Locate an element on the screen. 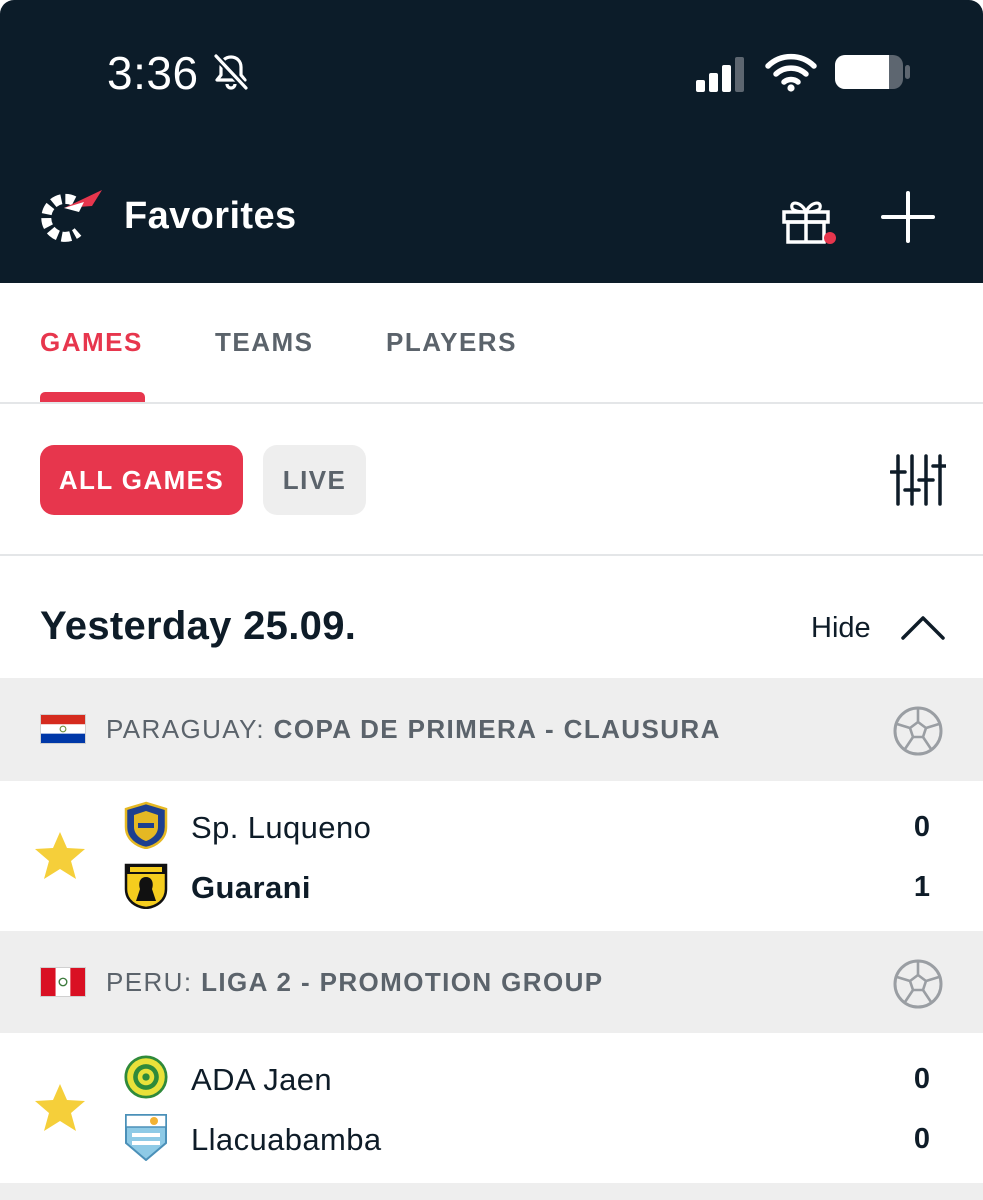 The image size is (983, 1200). home-team-name: ADA Jaen is located at coordinates (262, 1079).